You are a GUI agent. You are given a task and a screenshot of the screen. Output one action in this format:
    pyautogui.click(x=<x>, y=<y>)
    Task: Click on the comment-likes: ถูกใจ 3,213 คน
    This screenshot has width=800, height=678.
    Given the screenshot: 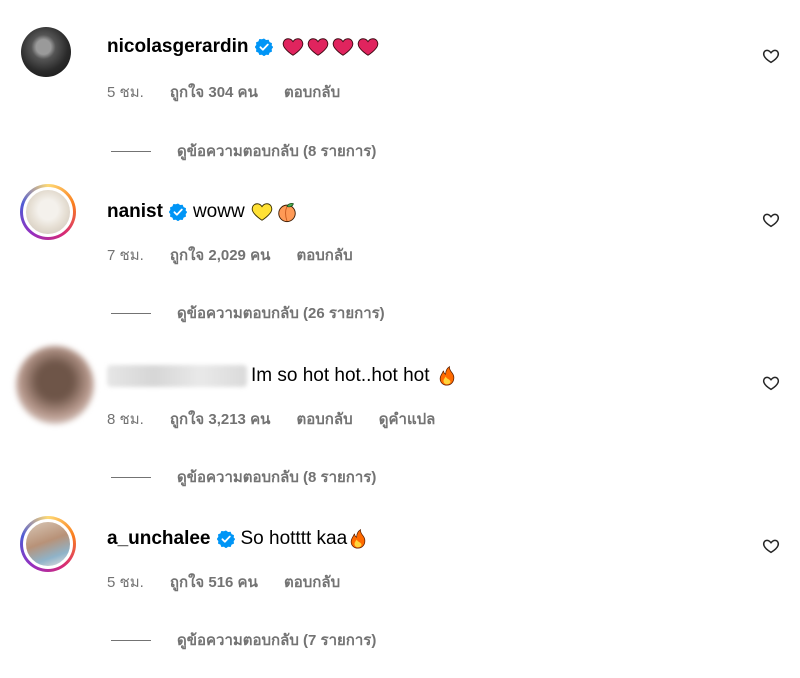 What is the action you would take?
    pyautogui.click(x=220, y=419)
    